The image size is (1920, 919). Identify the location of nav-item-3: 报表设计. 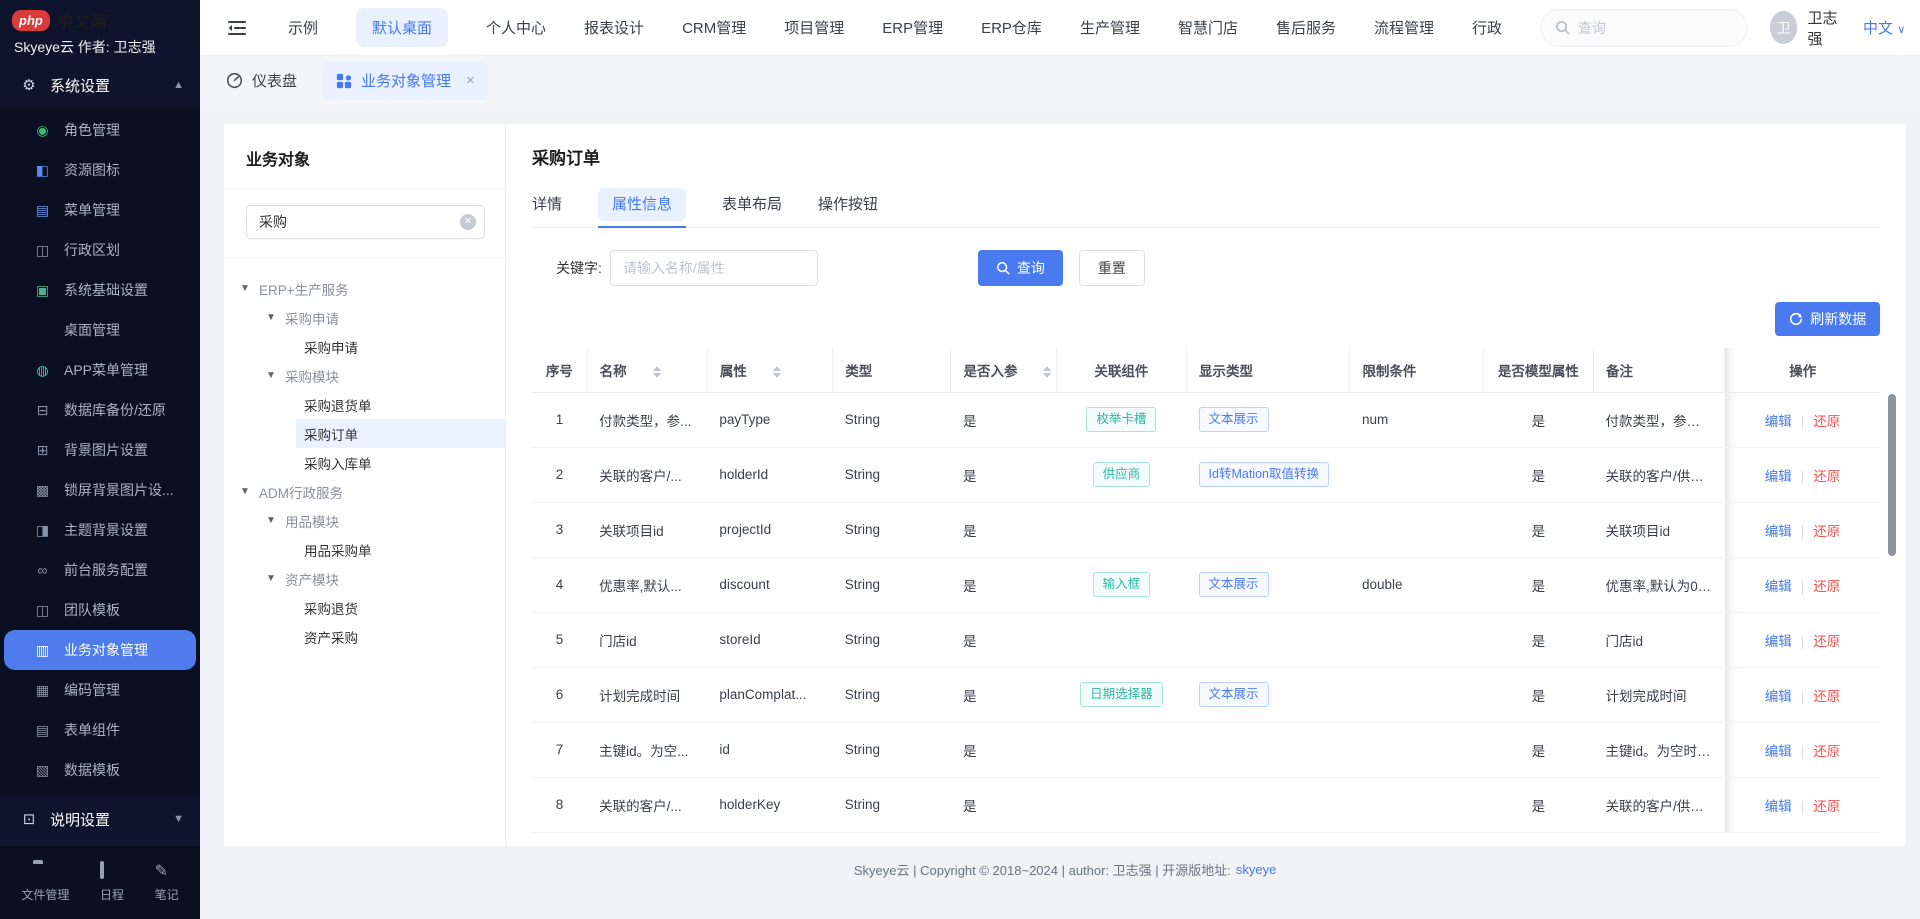
(614, 27).